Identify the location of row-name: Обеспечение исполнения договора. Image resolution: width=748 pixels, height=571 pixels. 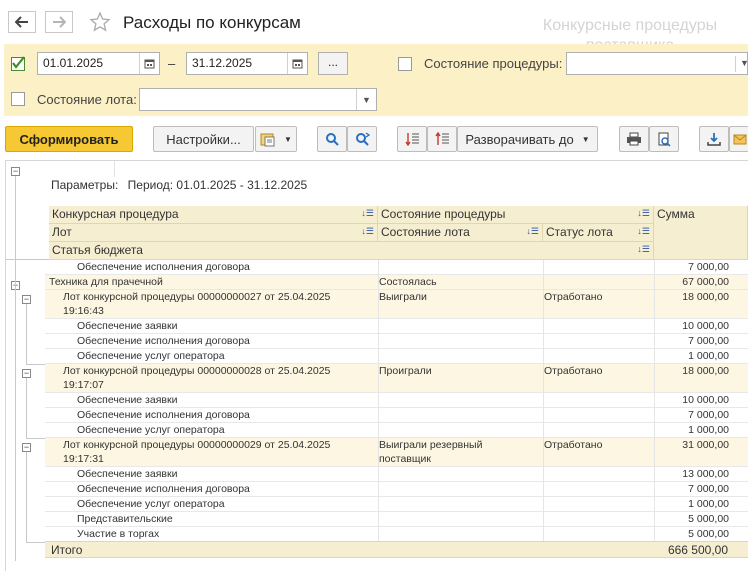
(226, 415).